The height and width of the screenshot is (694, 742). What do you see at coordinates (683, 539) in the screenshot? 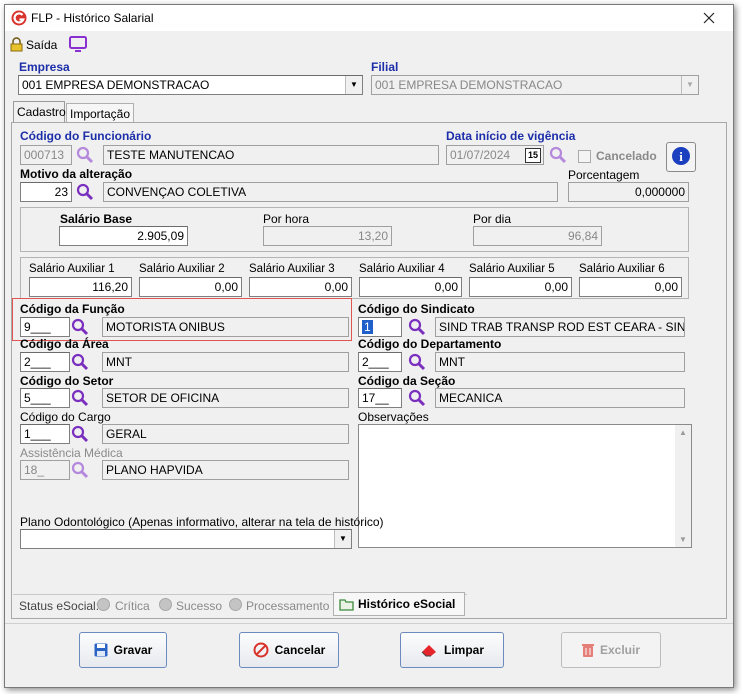
I see `scroll-down-icon: ▼` at bounding box center [683, 539].